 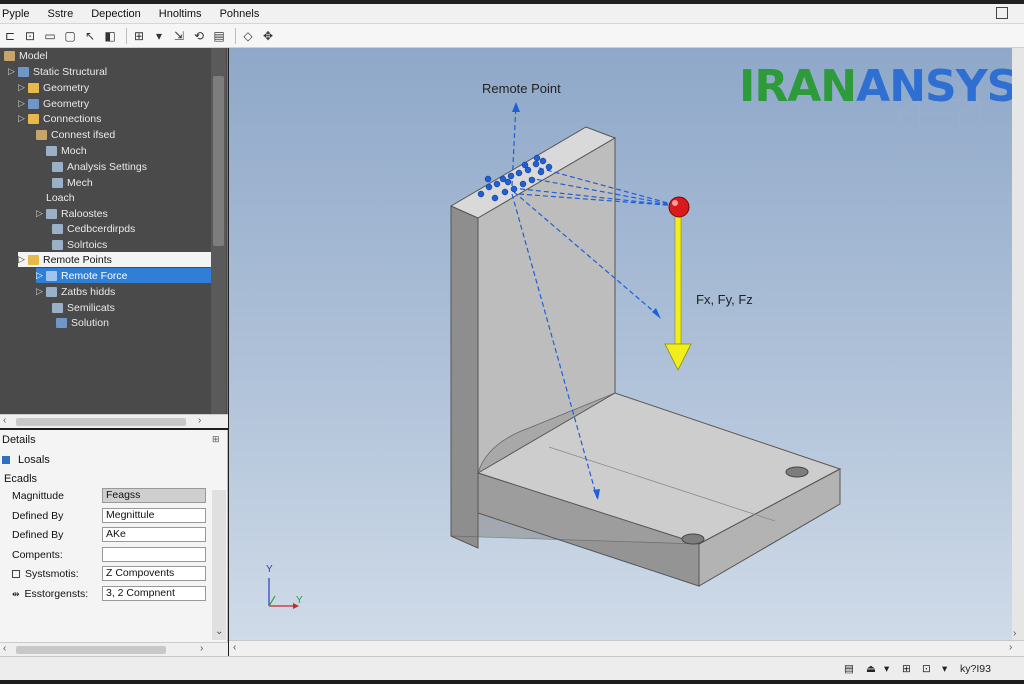 I want to click on viewport-horizontal-scrollbar: ‹ ›, so click(x=626, y=648).